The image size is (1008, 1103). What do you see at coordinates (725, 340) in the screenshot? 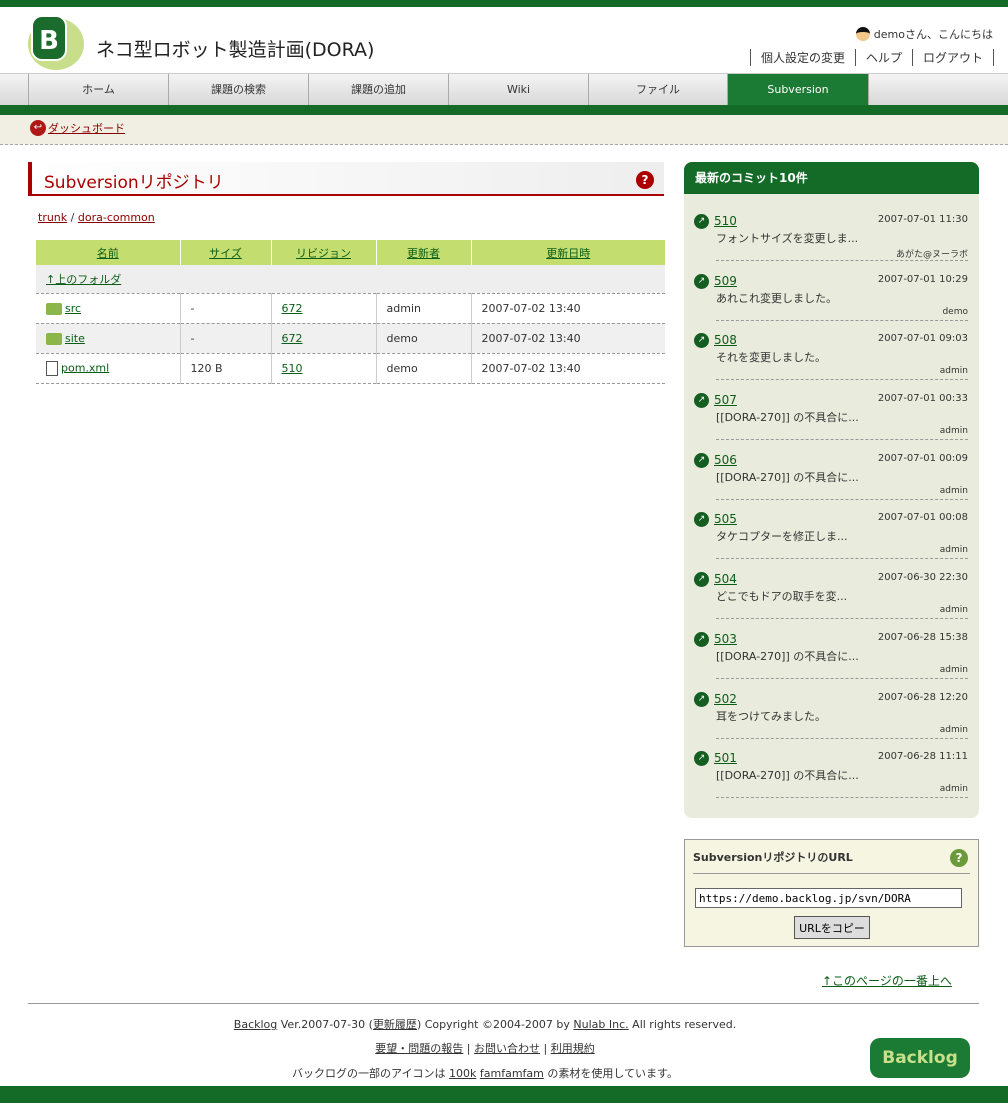
I see `commit-revision-link: 508` at bounding box center [725, 340].